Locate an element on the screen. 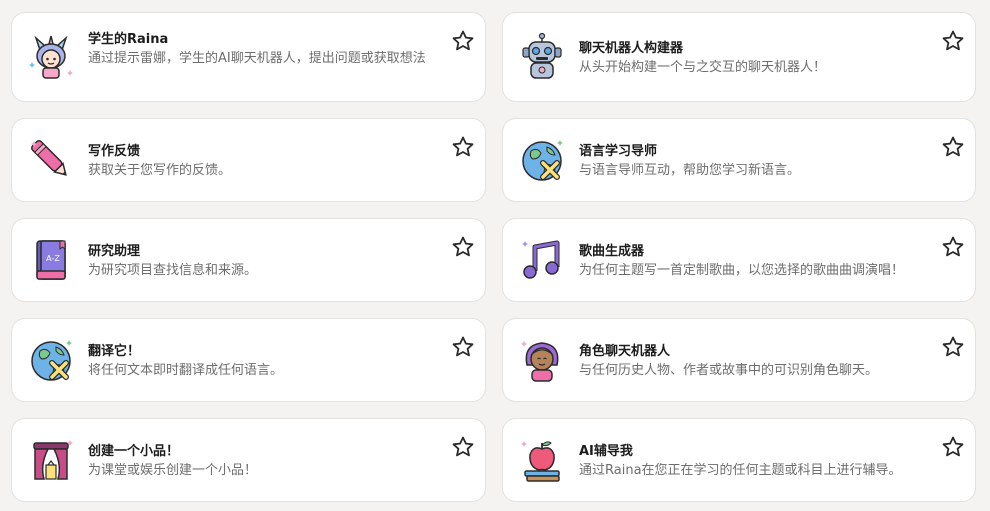 The height and width of the screenshot is (511, 990). card-description: 将任何文本即时翻译成任何语言。 is located at coordinates (186, 370).